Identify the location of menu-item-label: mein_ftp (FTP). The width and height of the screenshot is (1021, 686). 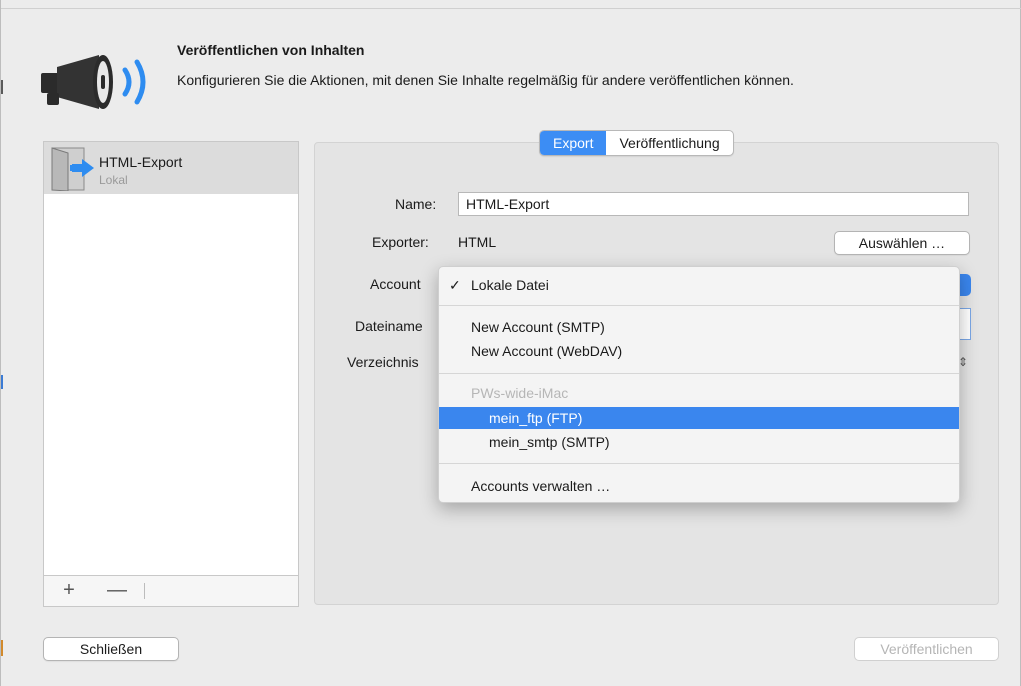
(536, 418).